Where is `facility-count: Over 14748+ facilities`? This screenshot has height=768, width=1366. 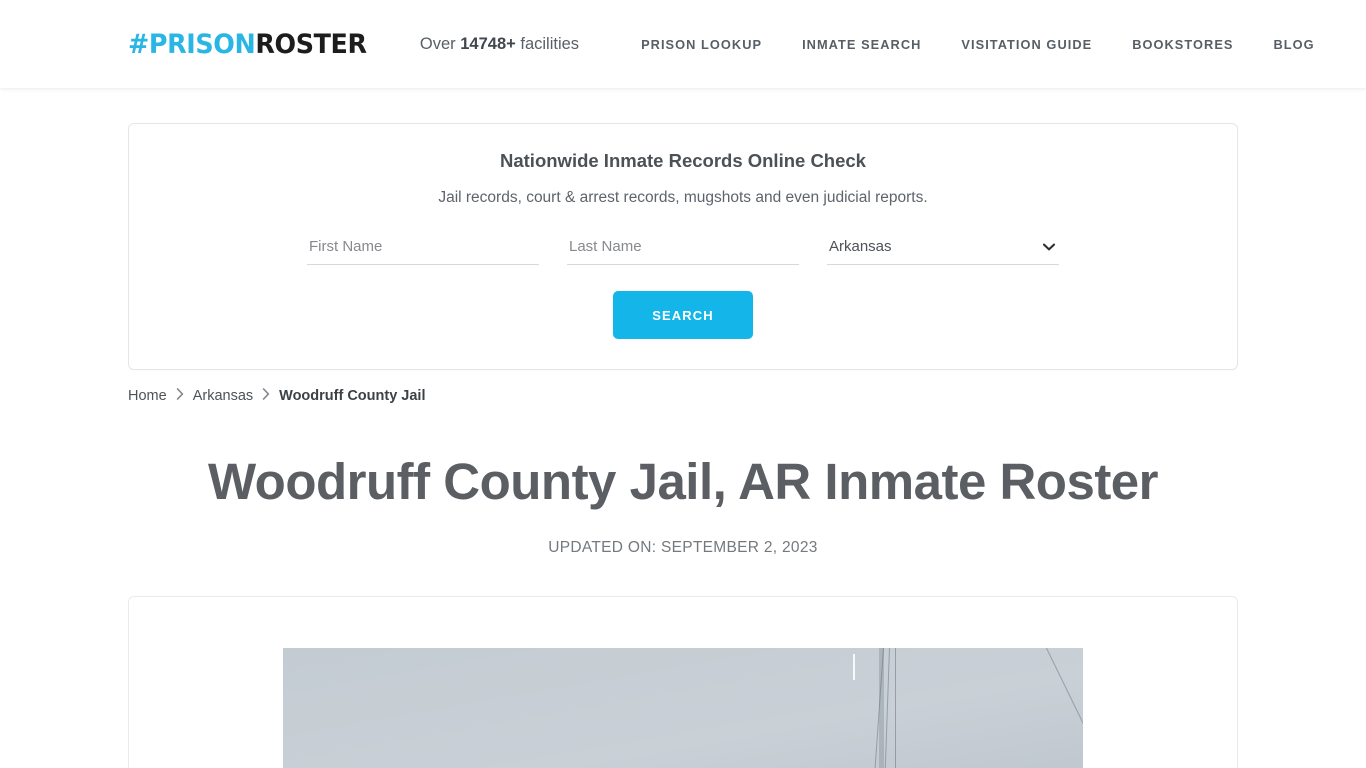
facility-count: Over 14748+ facilities is located at coordinates (499, 44).